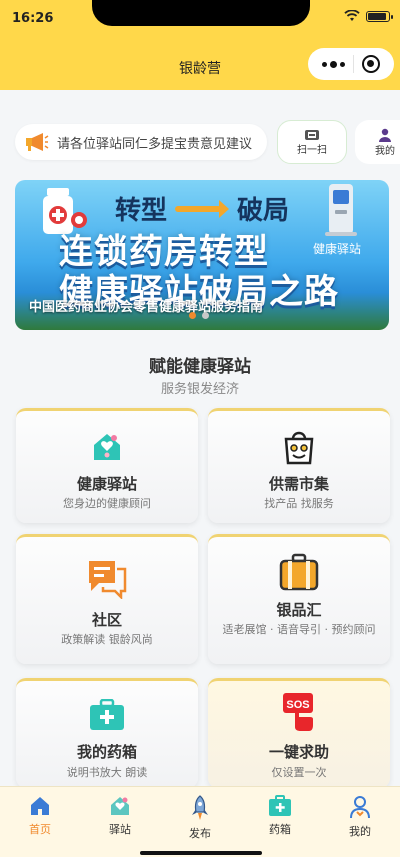 The image size is (400, 857). Describe the element at coordinates (40, 806) in the screenshot. I see `home-icon` at that location.